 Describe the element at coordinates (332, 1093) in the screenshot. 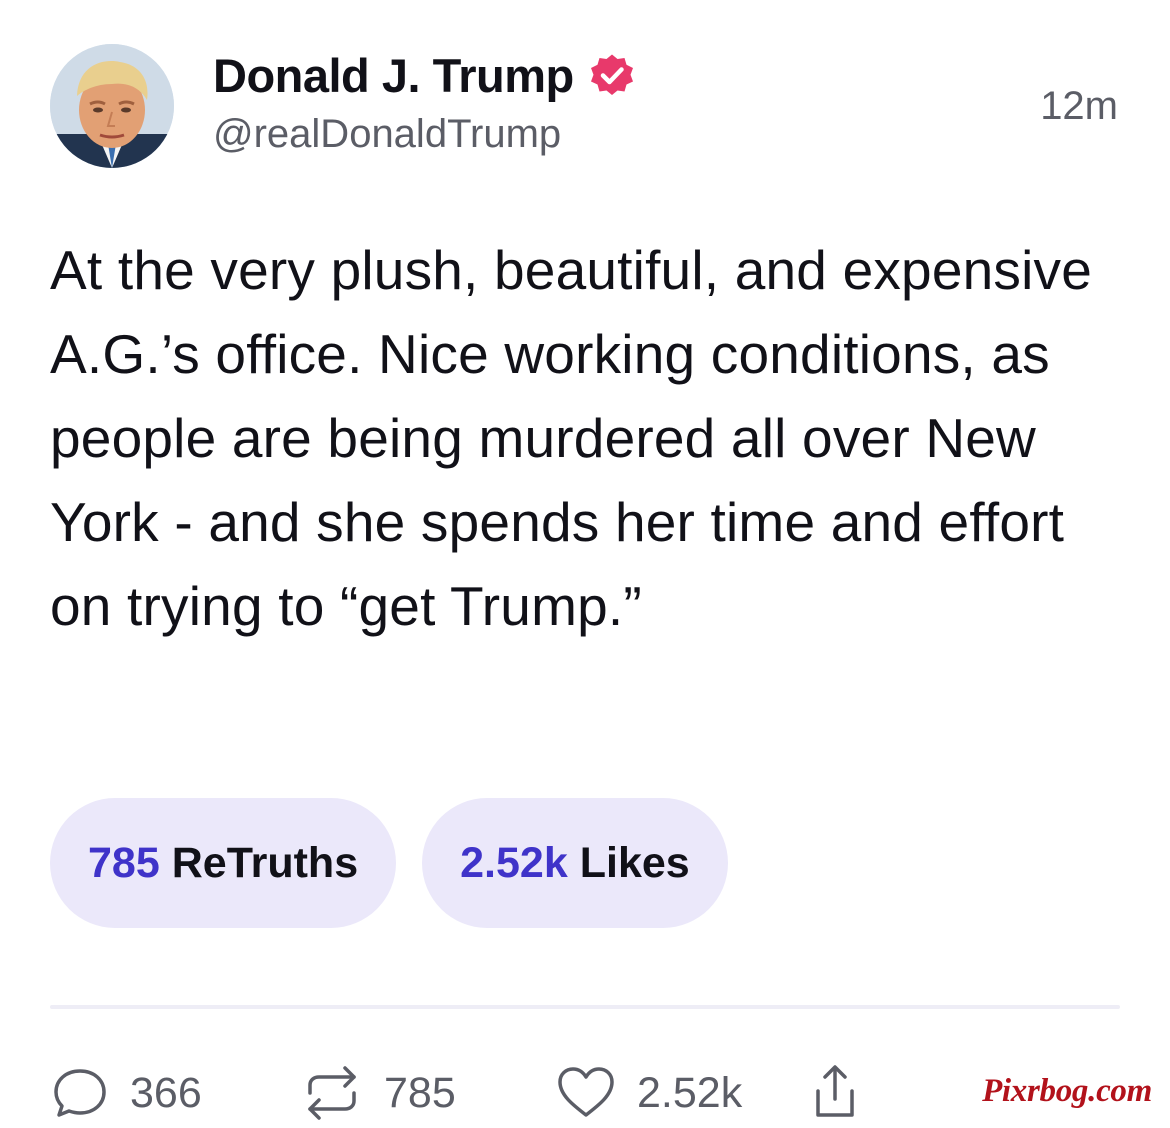

I see `retruth-icon` at that location.